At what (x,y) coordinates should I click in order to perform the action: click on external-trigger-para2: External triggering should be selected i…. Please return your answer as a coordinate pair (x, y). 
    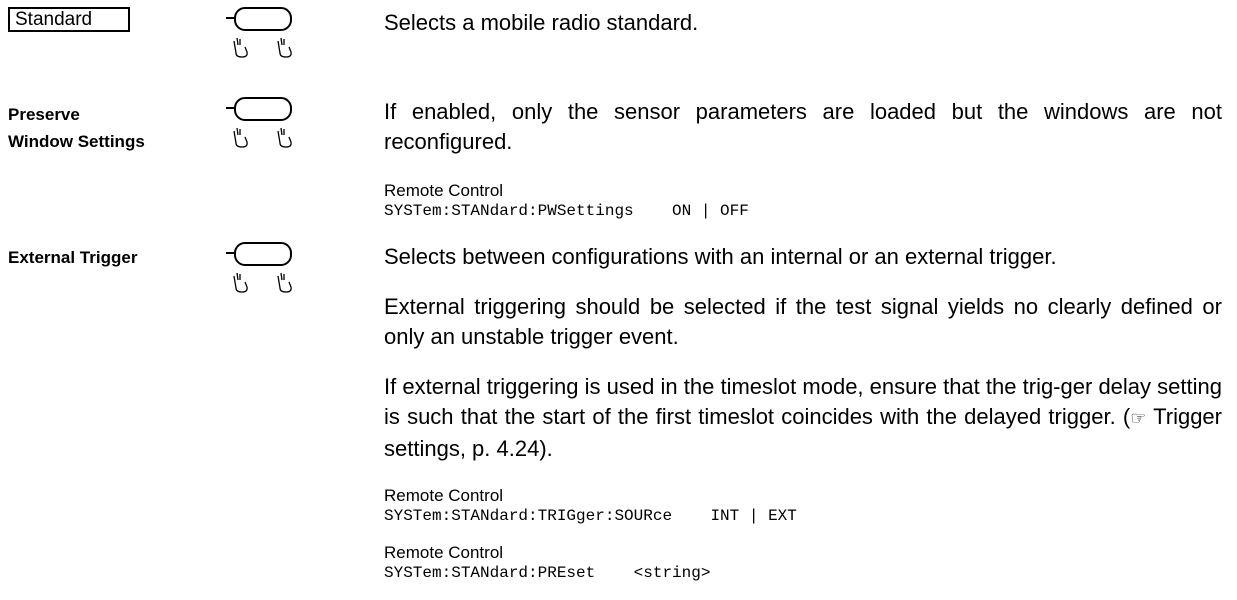
    Looking at the image, I should click on (803, 321).